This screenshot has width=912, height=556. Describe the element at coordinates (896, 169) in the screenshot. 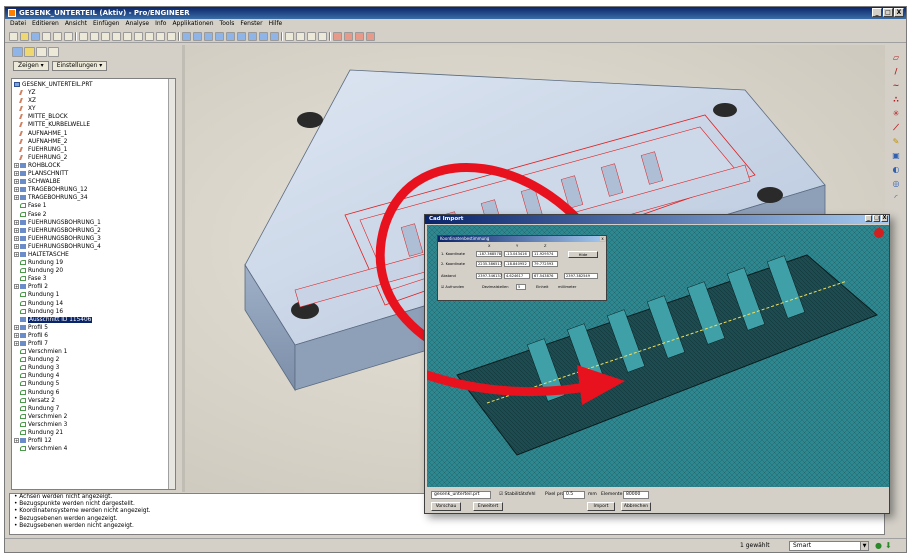

I see `revolve-tool-icon: ◐` at that location.